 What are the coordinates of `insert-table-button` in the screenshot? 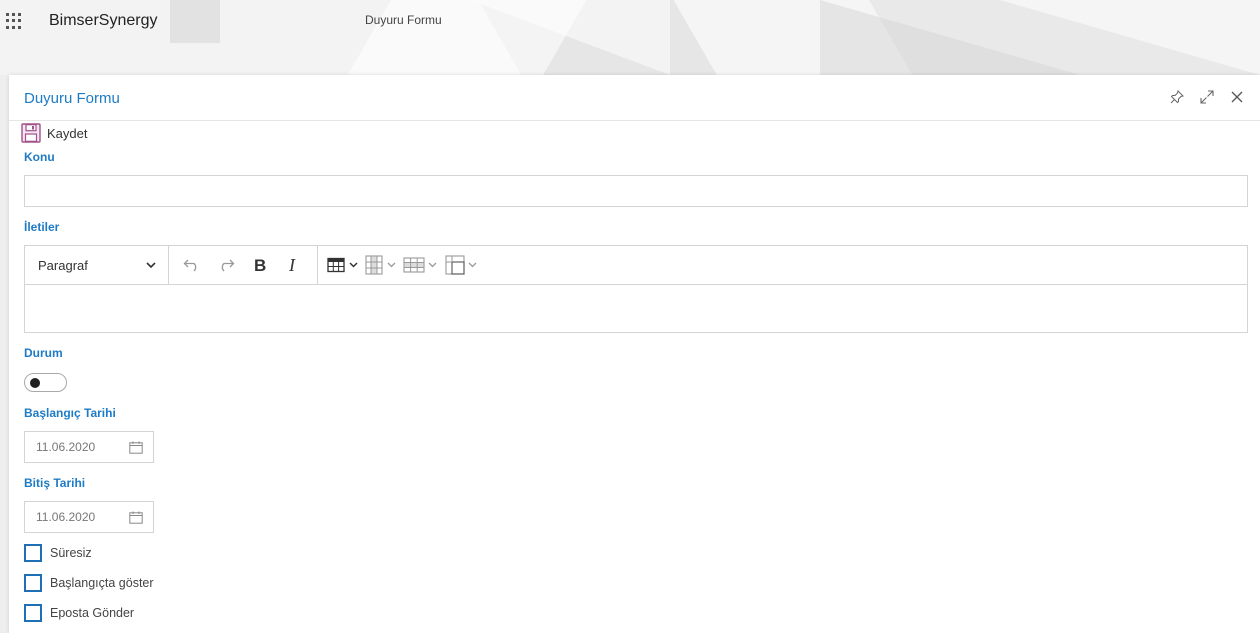 It's located at (343, 265).